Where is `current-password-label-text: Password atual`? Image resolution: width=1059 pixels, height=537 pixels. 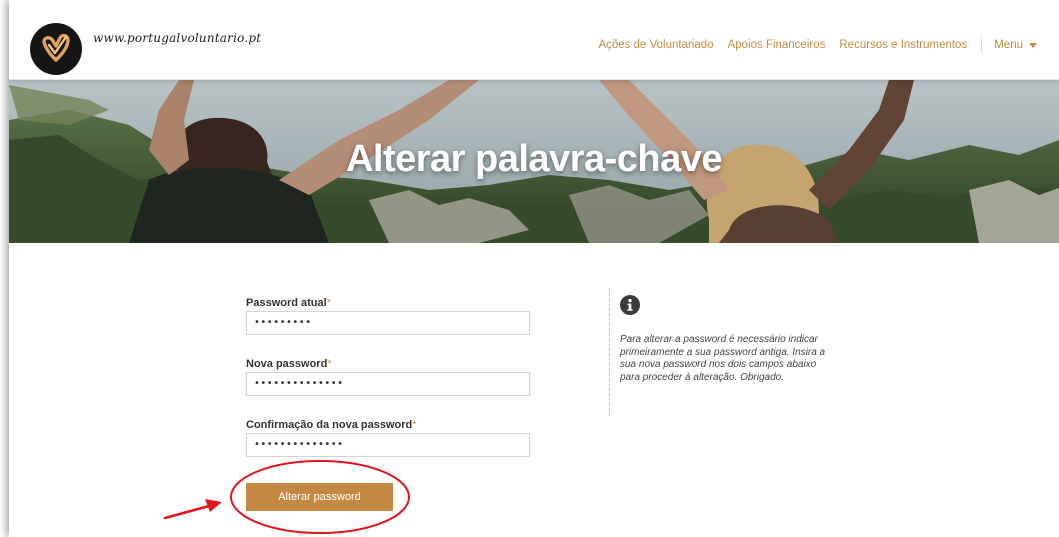
current-password-label-text: Password atual is located at coordinates (286, 303).